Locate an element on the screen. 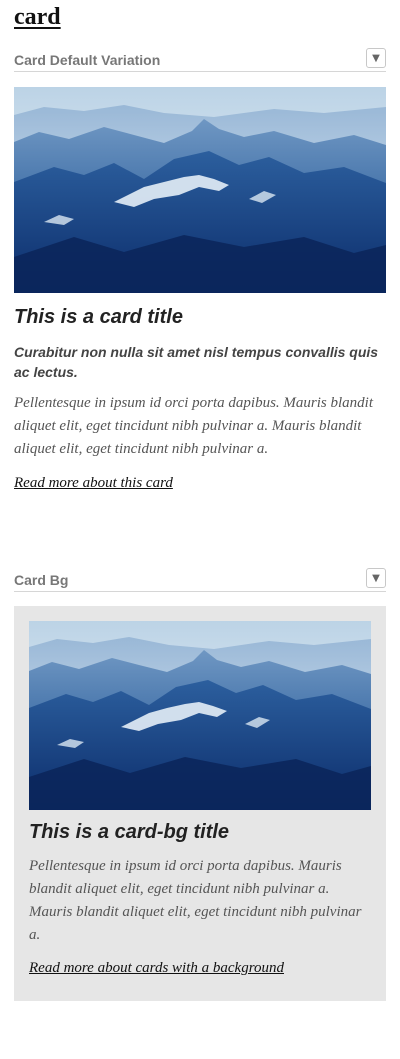 The image size is (400, 1059). card-title: This is a card title is located at coordinates (98, 317).